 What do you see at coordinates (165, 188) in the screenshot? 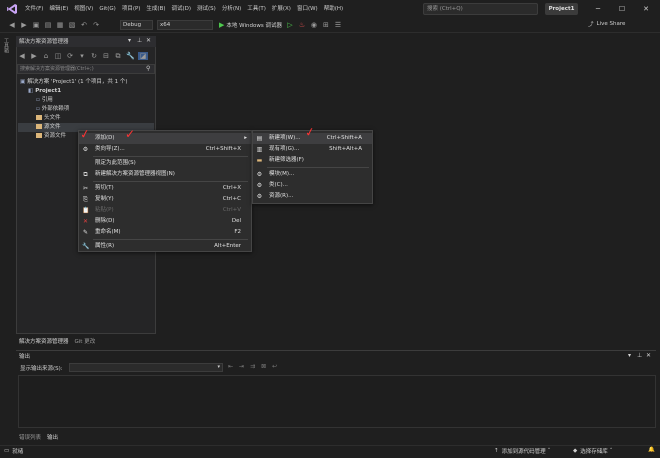
I see `context-menu-item: ✂ 剪切(T) Ctrl+X` at bounding box center [165, 188].